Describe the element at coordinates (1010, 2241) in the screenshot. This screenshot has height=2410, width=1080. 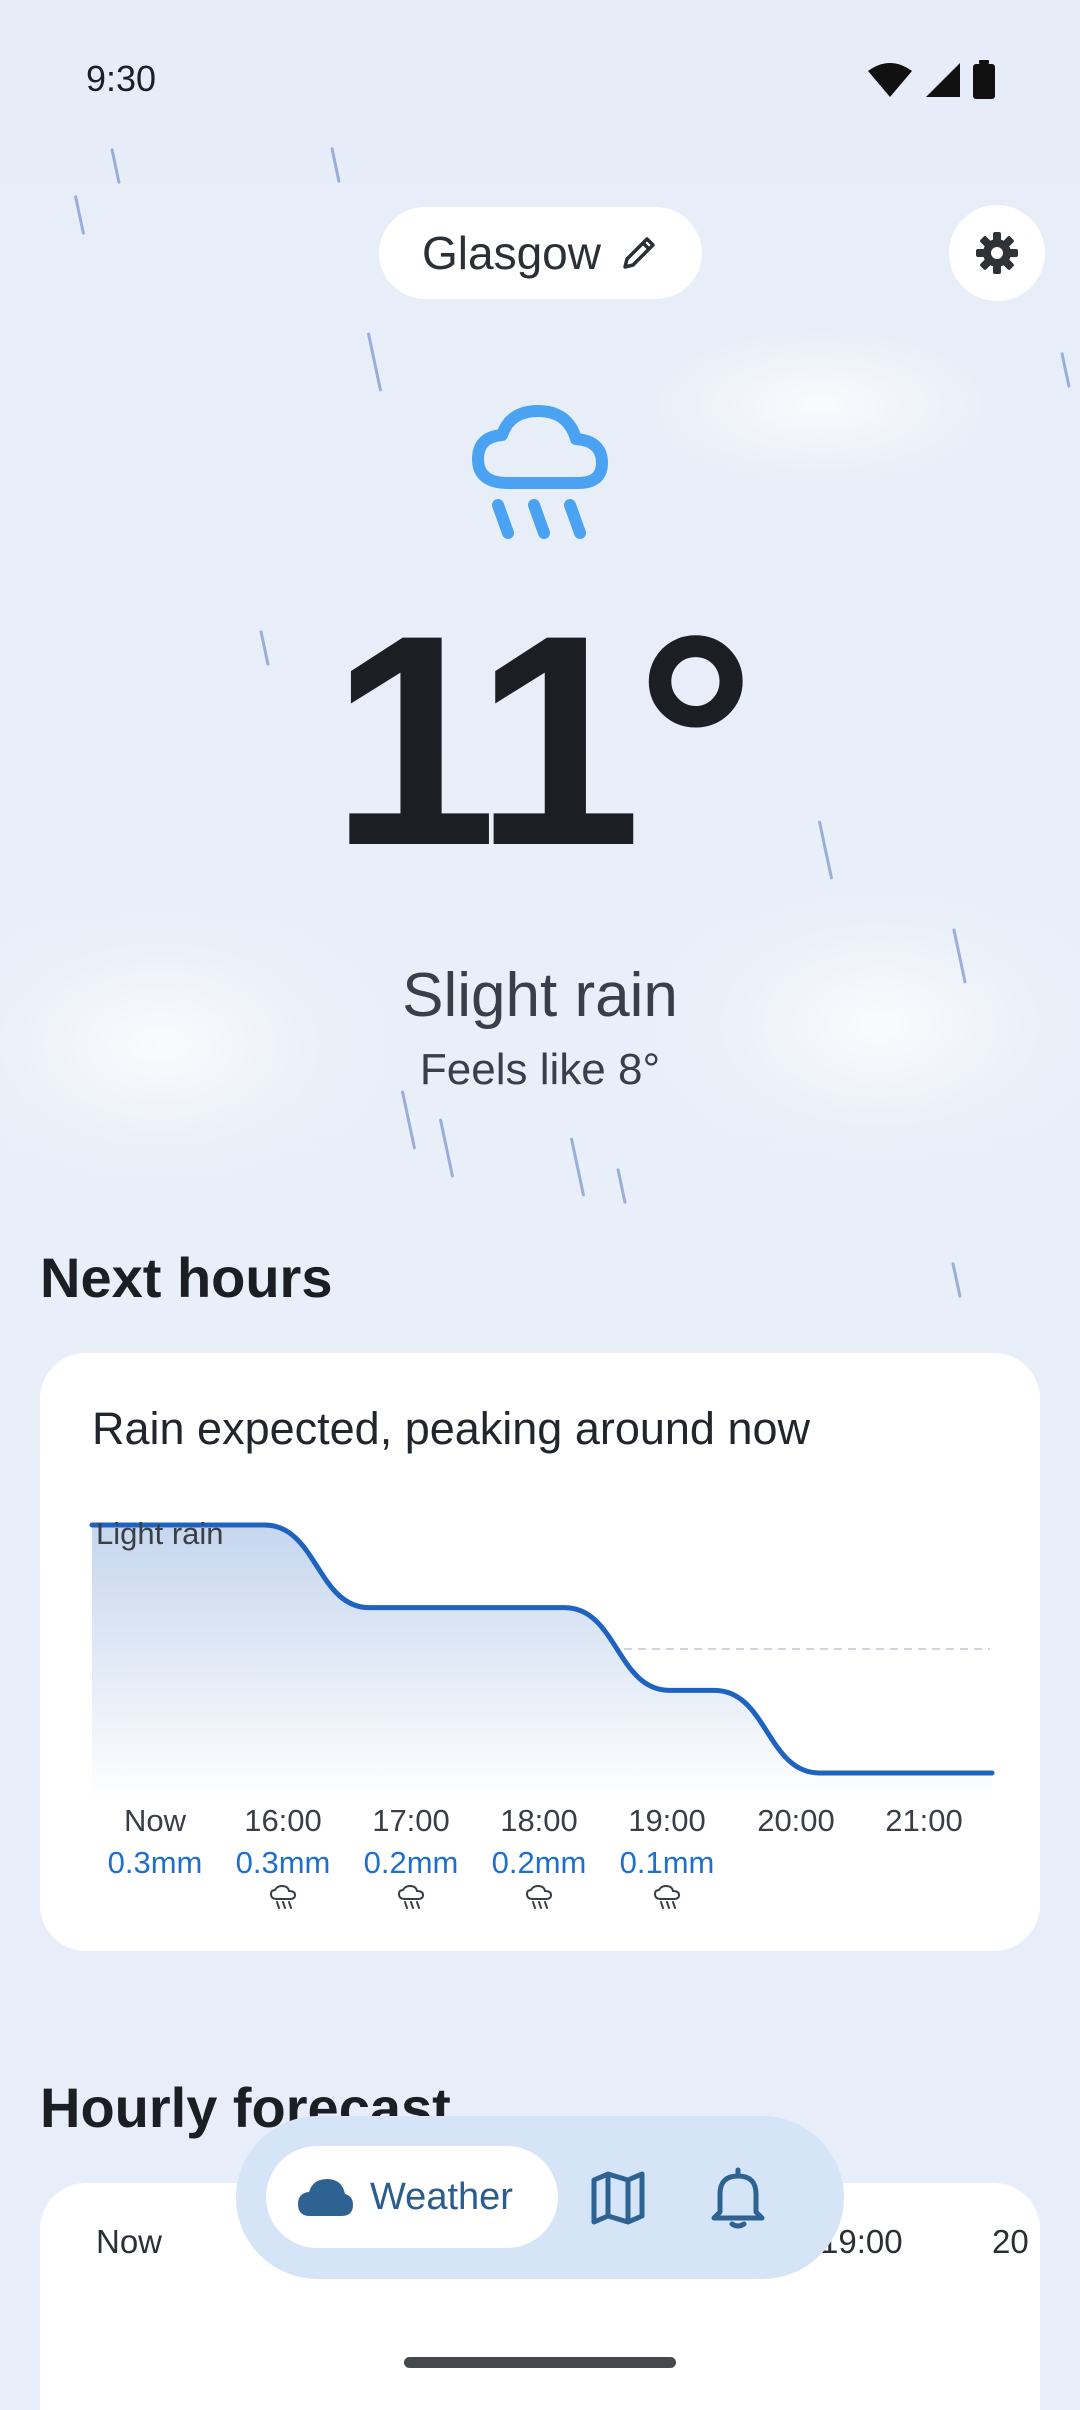
I see `hourly-column-label: 20` at that location.